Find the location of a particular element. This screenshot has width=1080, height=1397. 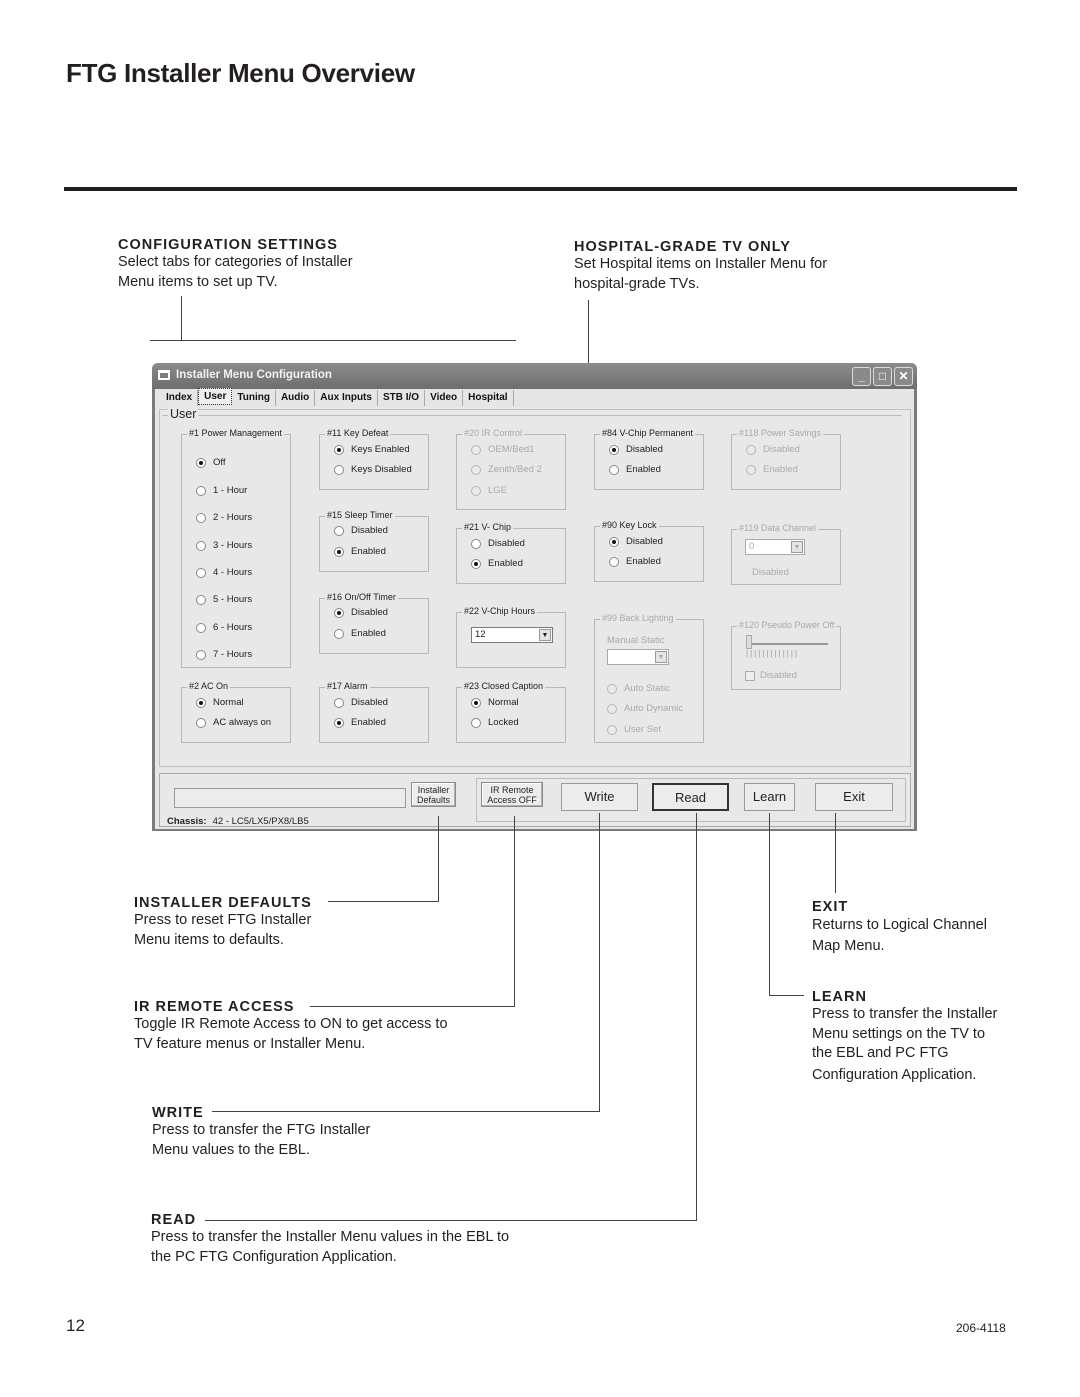

radio-pm-off: Off is located at coordinates (211, 462).